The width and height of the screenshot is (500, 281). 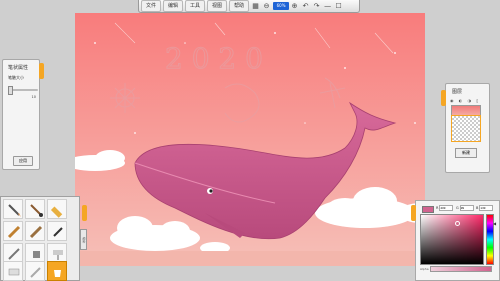 What do you see at coordinates (151, 6) in the screenshot?
I see `menu-file: 文件` at bounding box center [151, 6].